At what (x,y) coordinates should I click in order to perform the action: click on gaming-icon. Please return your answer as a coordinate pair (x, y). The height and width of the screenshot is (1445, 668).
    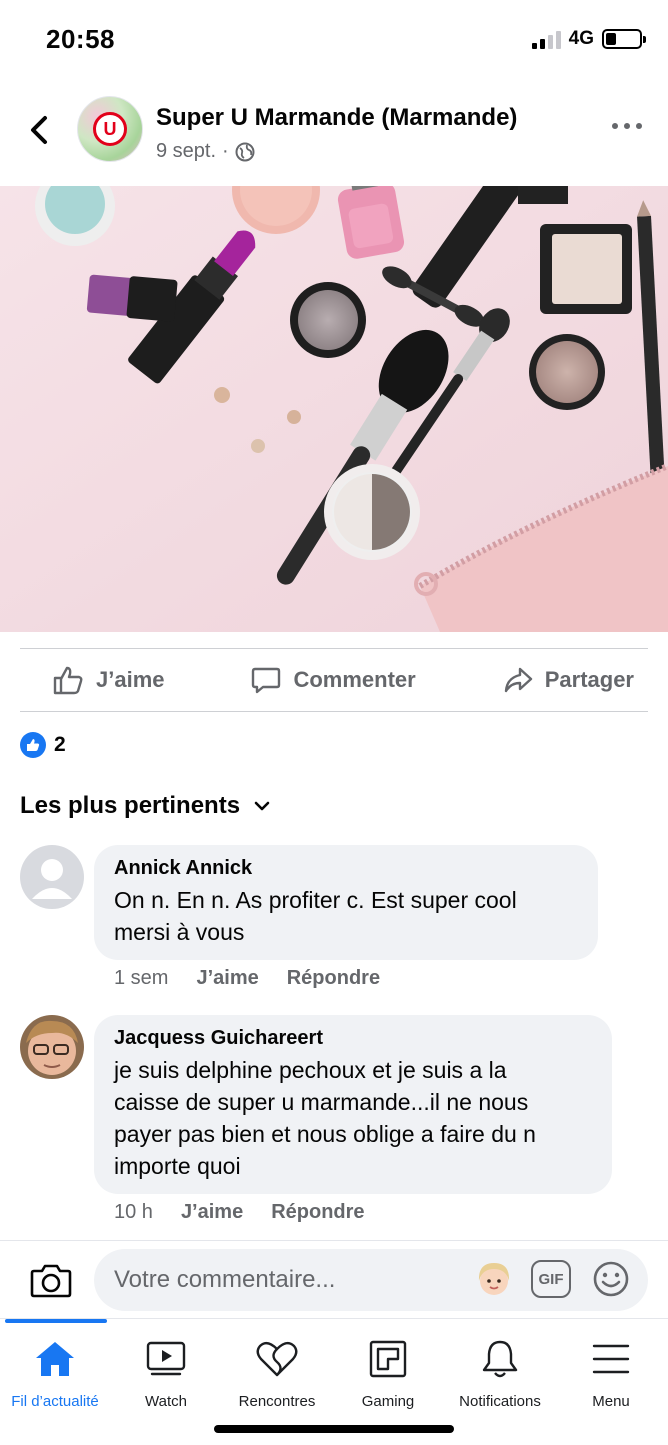
    Looking at the image, I should click on (388, 1359).